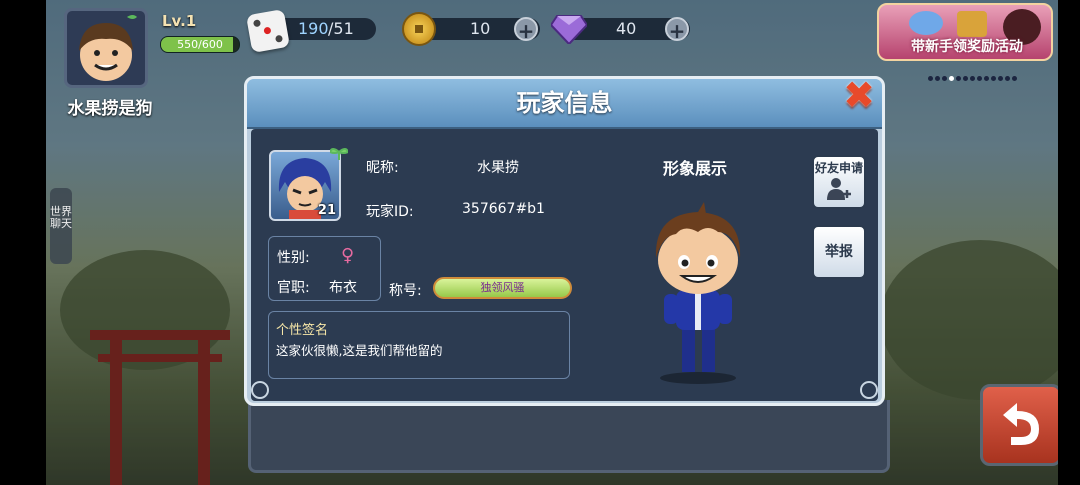  I want to click on player-id-label: 玩家ID:, so click(390, 212).